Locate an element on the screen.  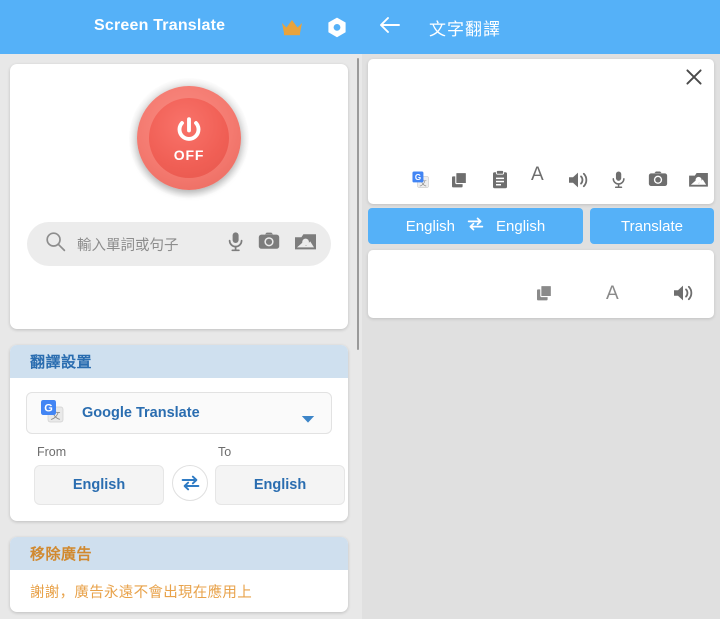
search-icon is located at coordinates (55, 244).